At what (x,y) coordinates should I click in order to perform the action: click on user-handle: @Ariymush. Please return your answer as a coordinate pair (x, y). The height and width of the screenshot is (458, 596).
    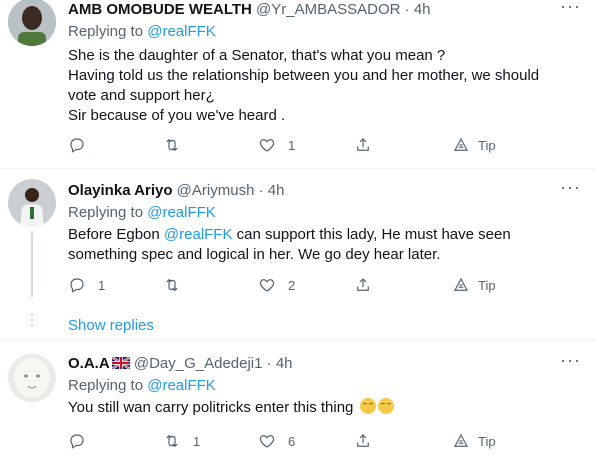
    Looking at the image, I should click on (216, 190).